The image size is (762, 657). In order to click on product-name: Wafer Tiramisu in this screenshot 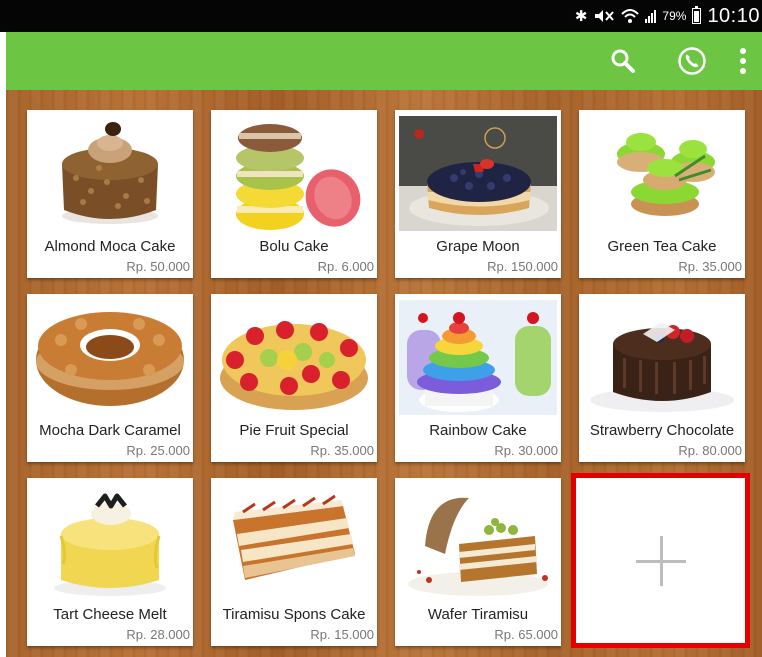, I will do `click(478, 614)`.